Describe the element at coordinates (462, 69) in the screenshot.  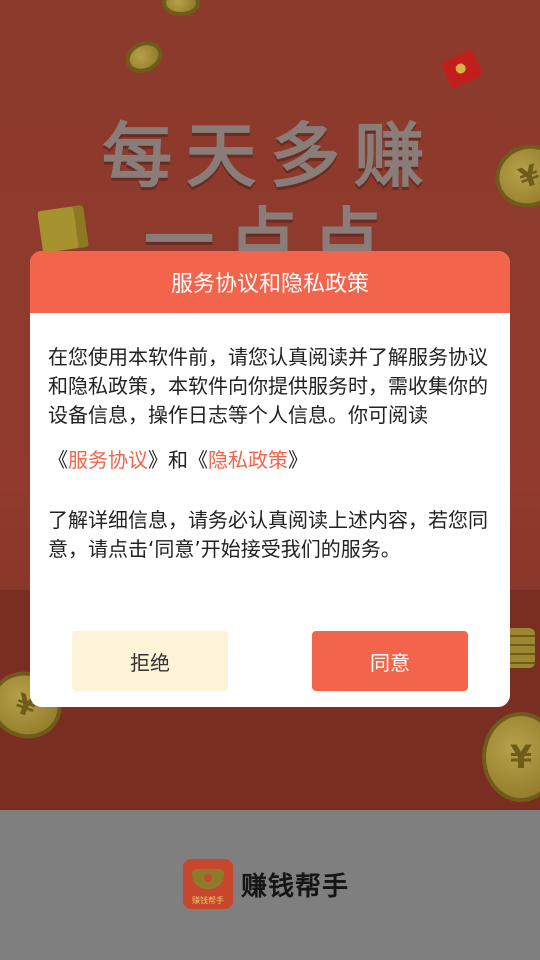
I see `red-packet-icon` at that location.